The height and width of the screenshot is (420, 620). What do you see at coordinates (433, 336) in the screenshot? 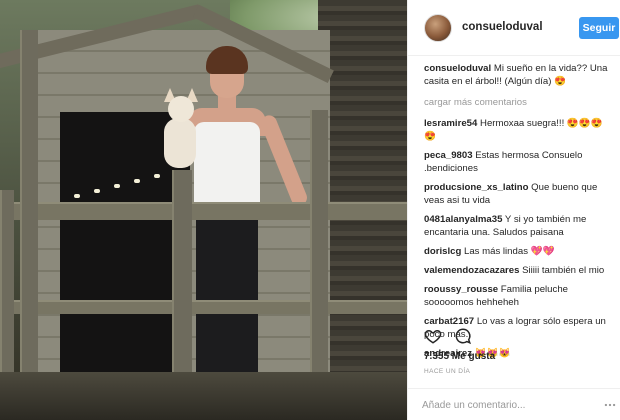
I see `heart-icon` at bounding box center [433, 336].